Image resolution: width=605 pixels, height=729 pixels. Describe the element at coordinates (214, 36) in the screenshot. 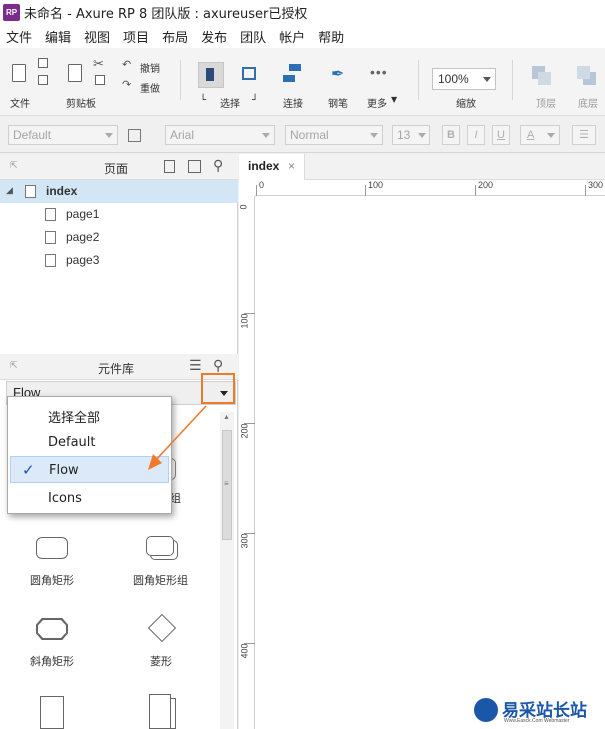

I see `menu-publish: 发布` at that location.